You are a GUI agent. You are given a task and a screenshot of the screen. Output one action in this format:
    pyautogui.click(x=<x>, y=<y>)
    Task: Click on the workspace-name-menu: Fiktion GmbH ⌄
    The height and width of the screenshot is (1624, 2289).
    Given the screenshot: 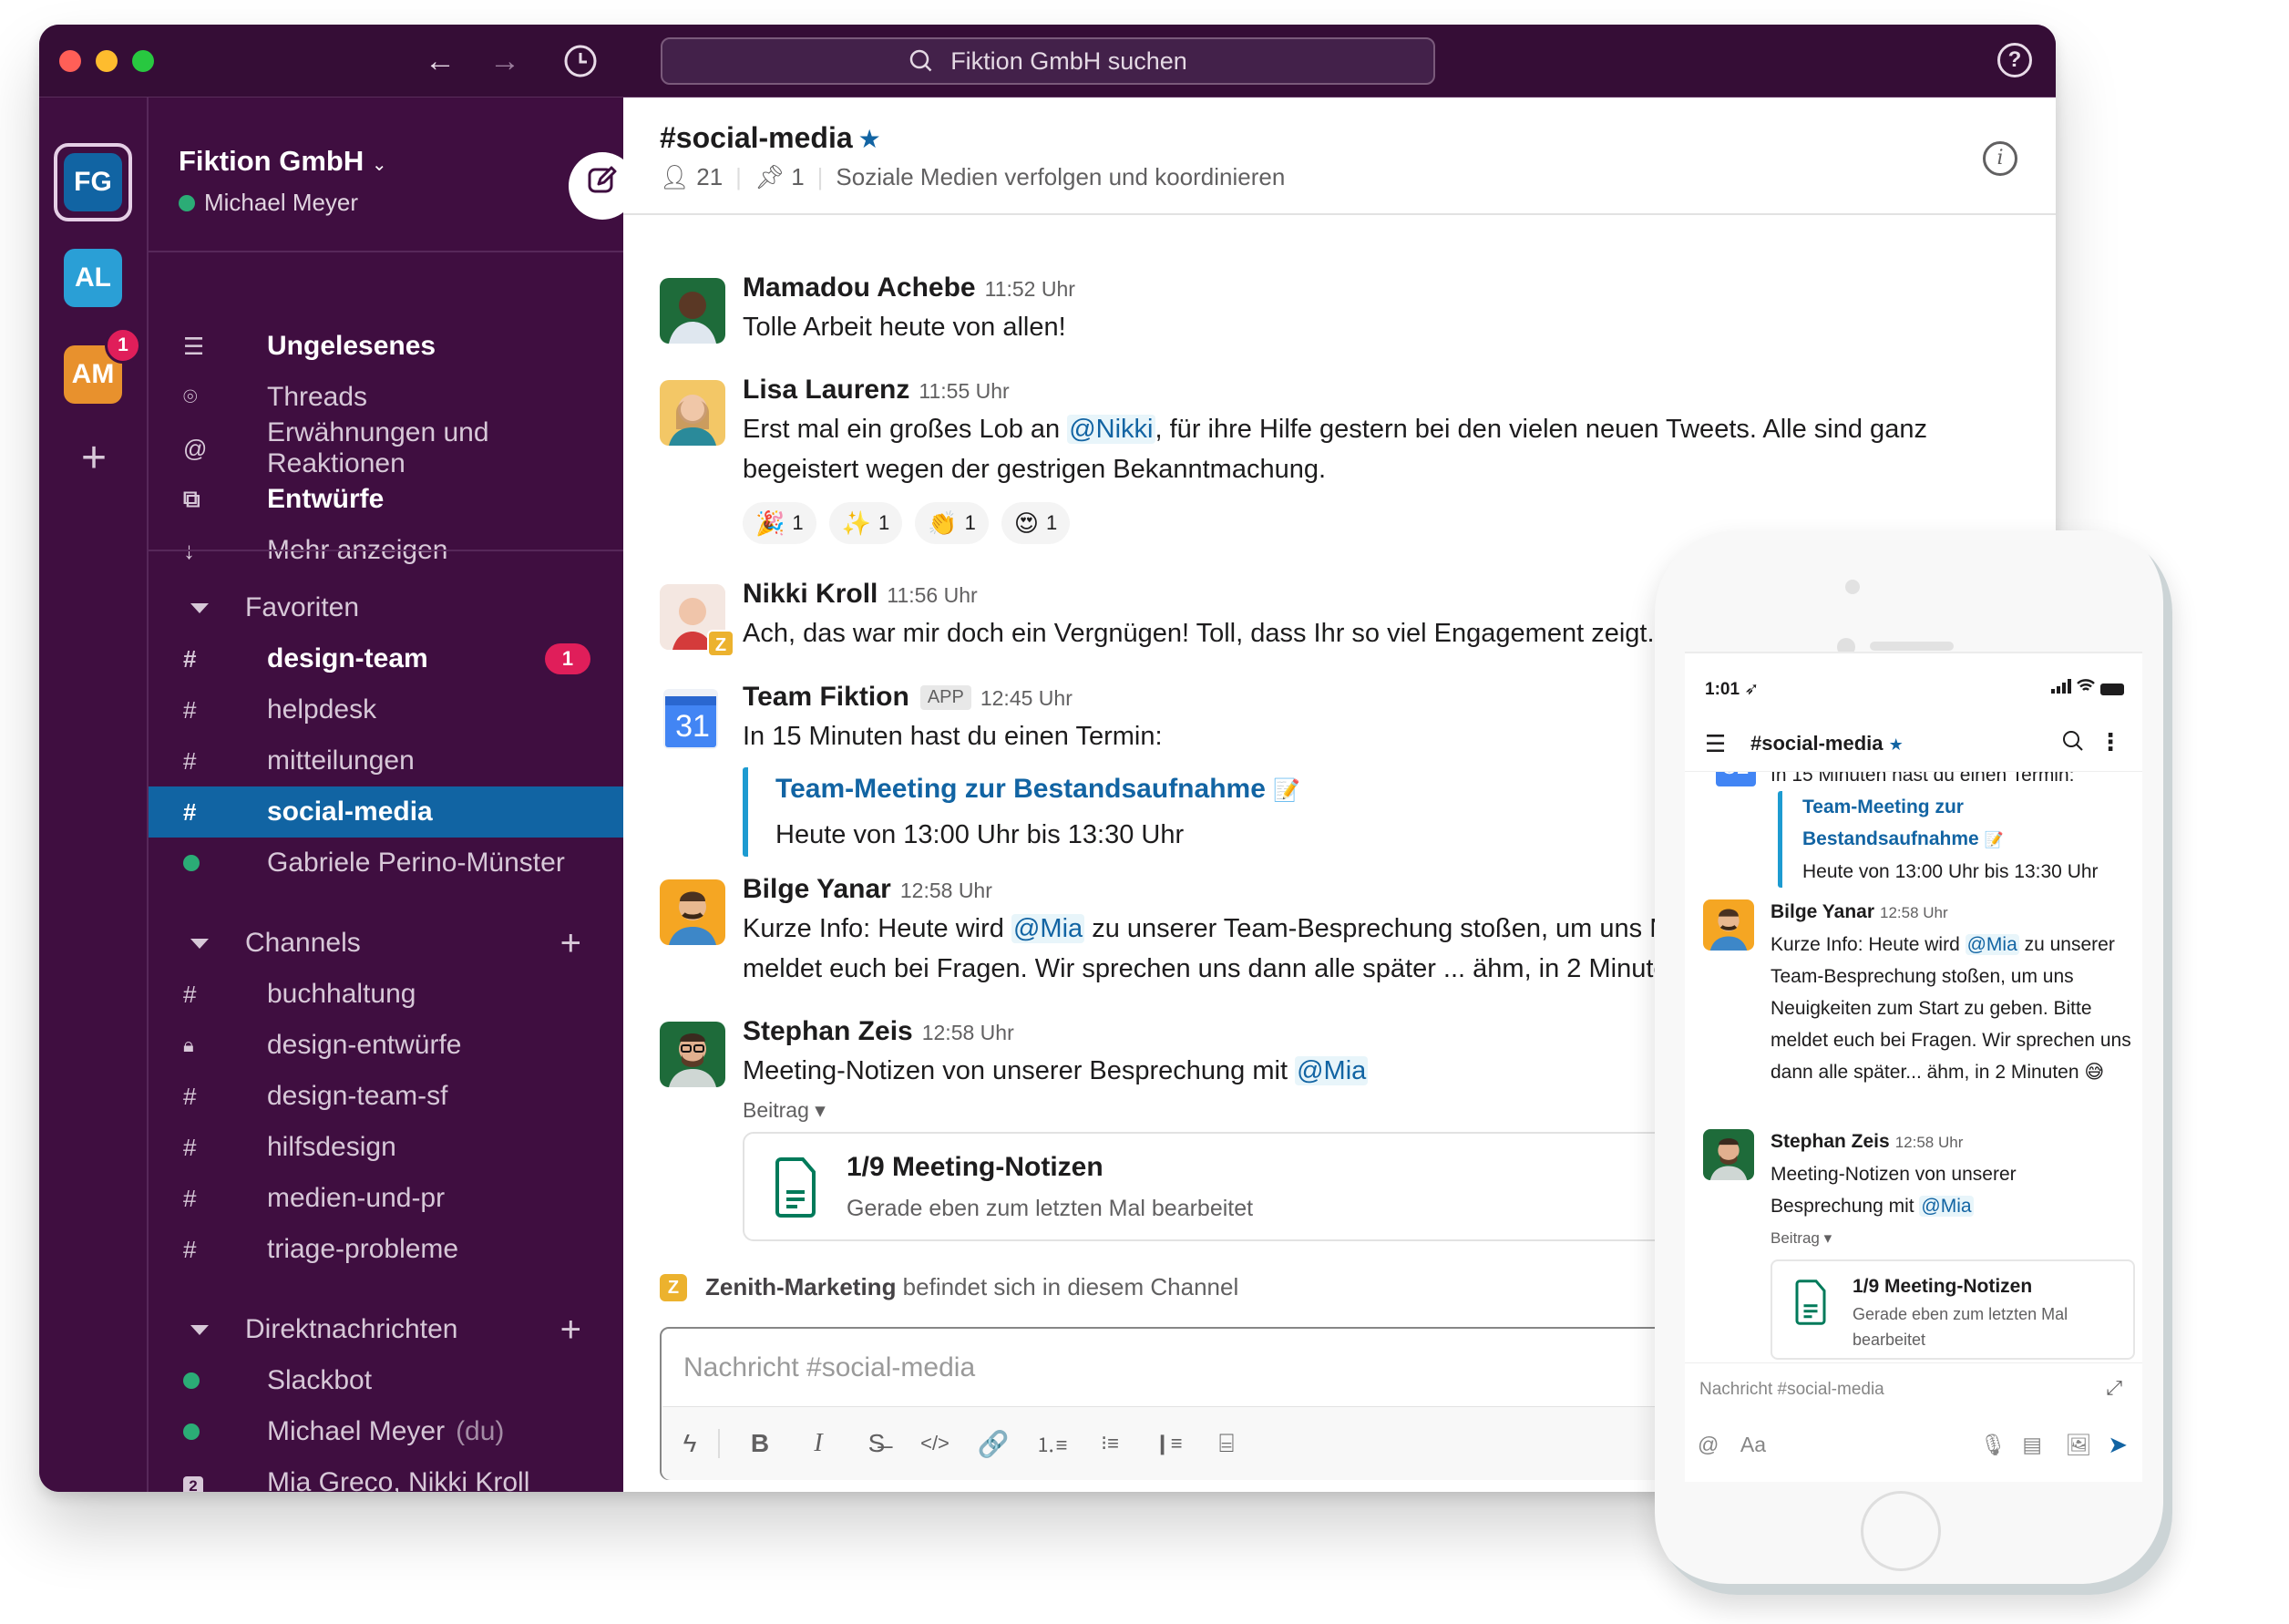 What is the action you would take?
    pyautogui.click(x=283, y=161)
    